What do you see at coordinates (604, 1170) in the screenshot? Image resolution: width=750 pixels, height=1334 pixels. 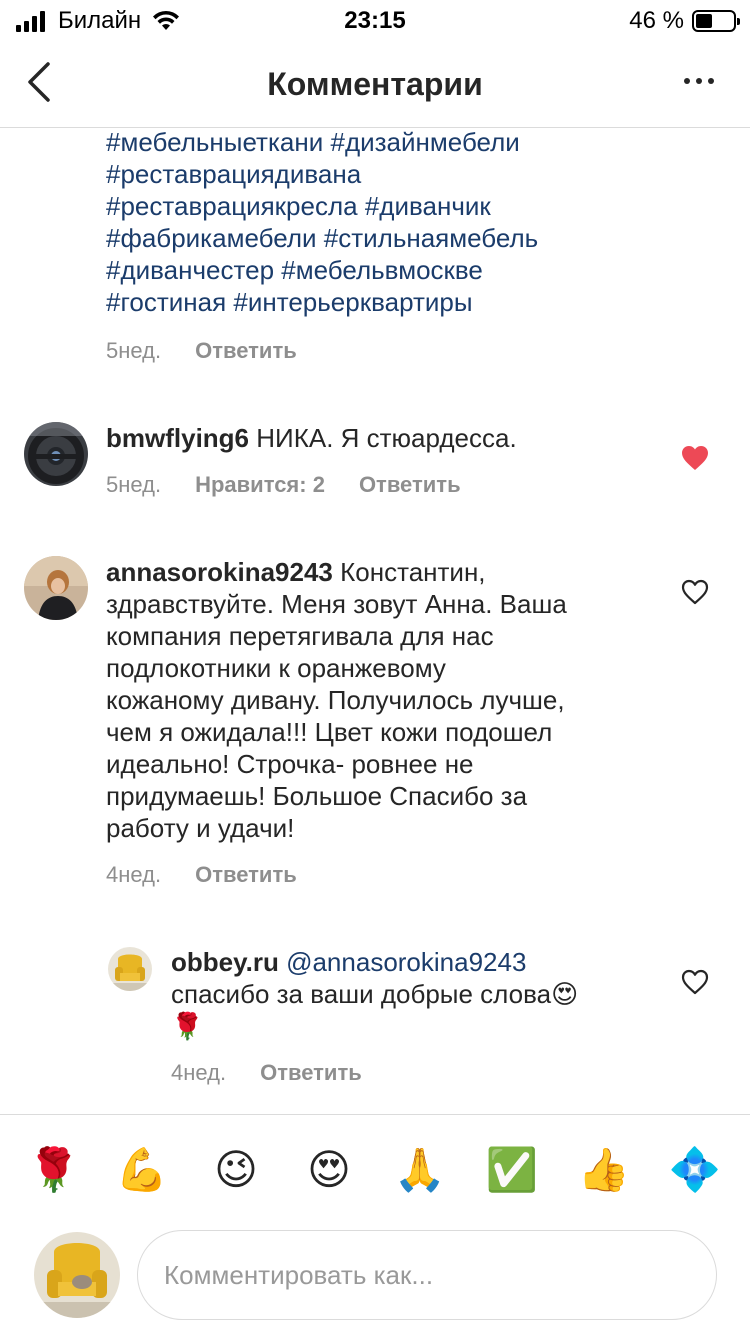 I see `thumbs-up-emoji-button: 👍` at bounding box center [604, 1170].